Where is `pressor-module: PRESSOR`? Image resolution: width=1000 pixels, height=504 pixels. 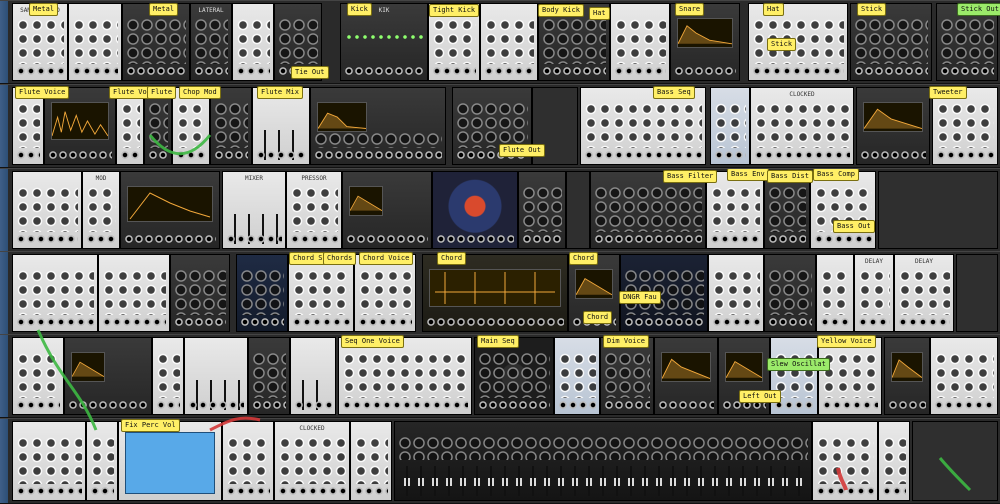 pressor-module: PRESSOR is located at coordinates (314, 210).